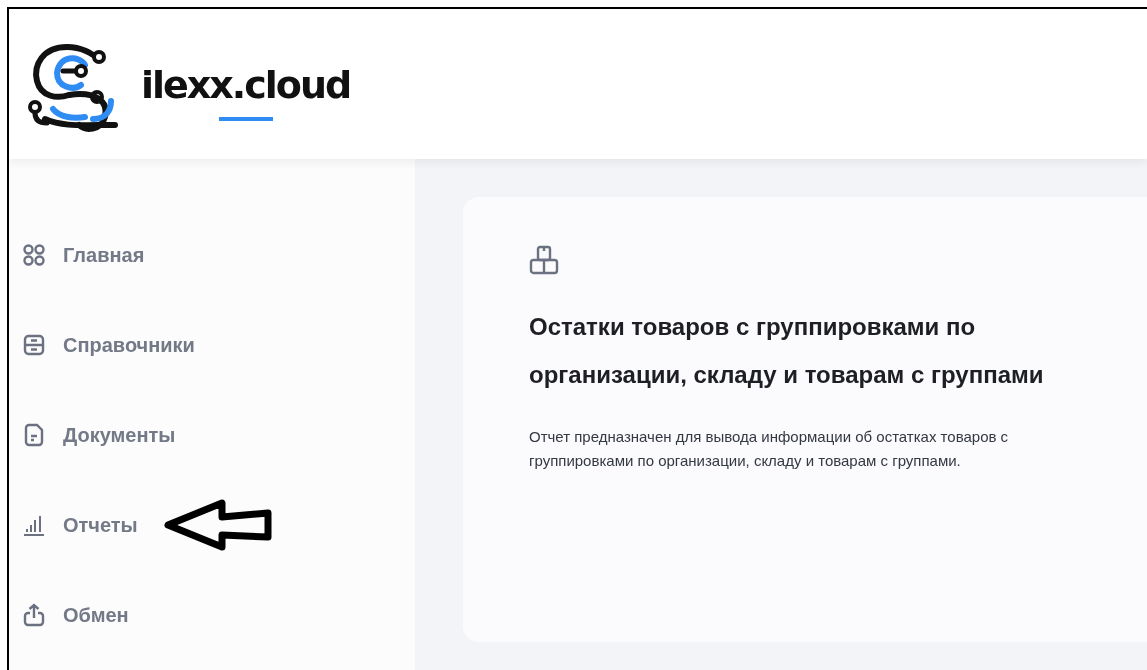  Describe the element at coordinates (246, 85) in the screenshot. I see `logo-text: ilexx.cloud` at that location.